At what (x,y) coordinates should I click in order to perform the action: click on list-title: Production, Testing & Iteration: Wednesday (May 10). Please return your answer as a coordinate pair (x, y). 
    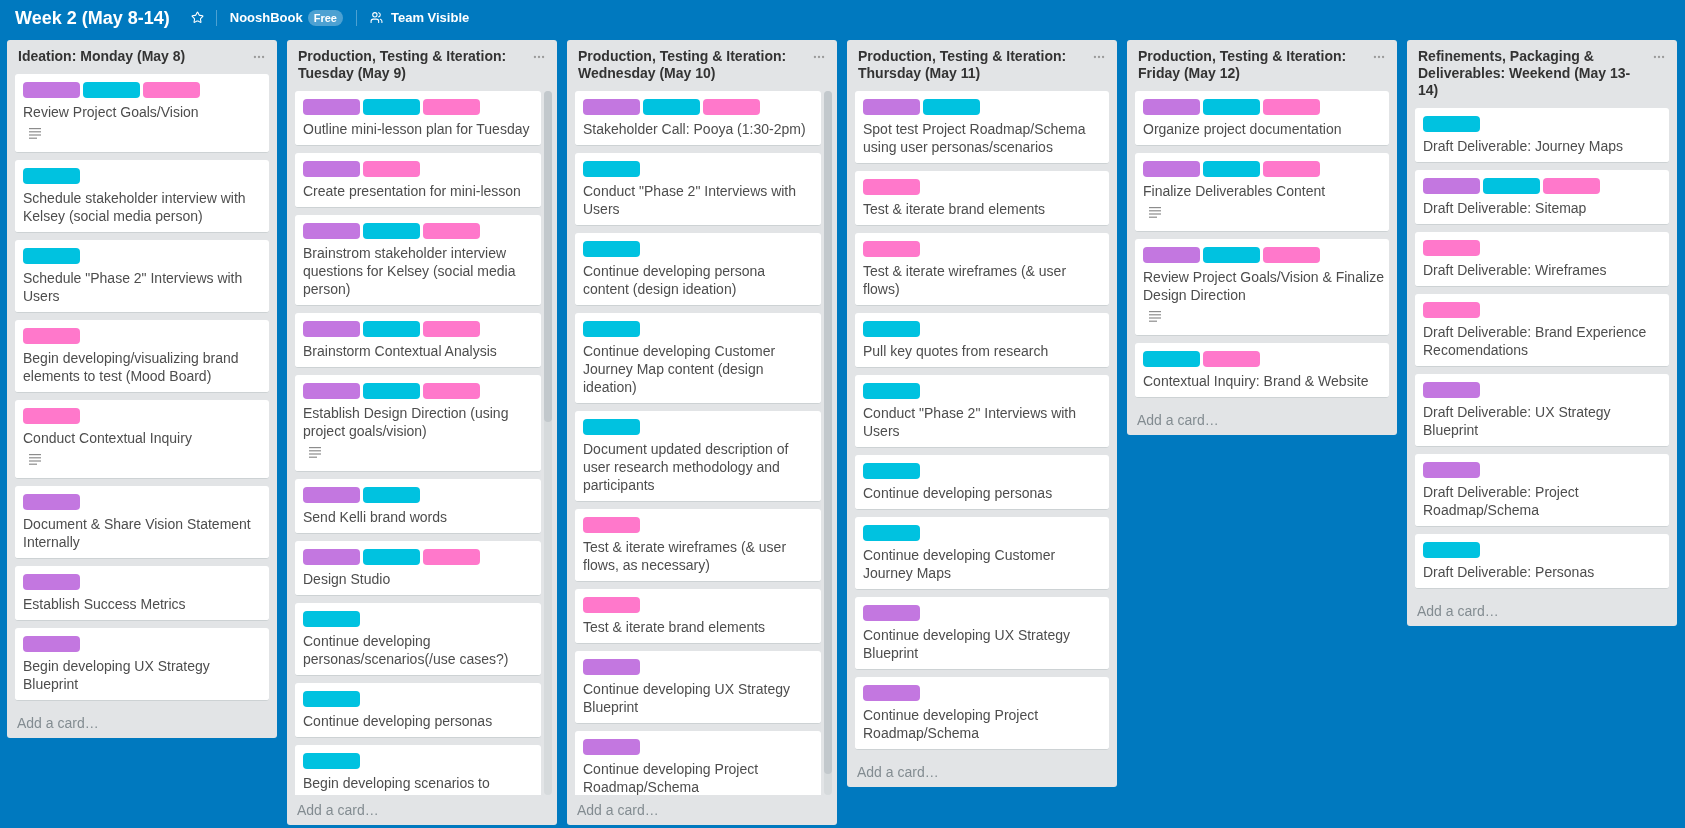
    Looking at the image, I should click on (683, 65).